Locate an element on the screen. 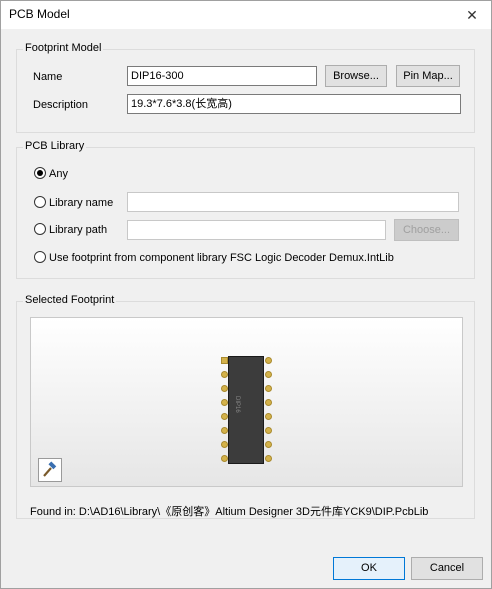 The width and height of the screenshot is (492, 589). title-bar: PCB Model ✕ is located at coordinates (246, 15).